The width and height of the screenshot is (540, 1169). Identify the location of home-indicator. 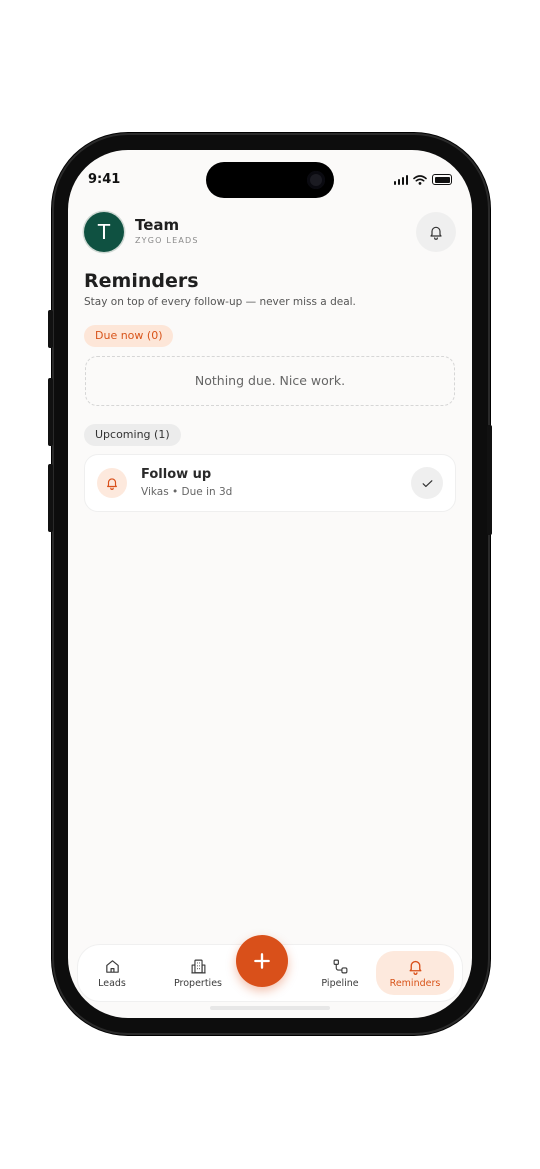
(270, 1008).